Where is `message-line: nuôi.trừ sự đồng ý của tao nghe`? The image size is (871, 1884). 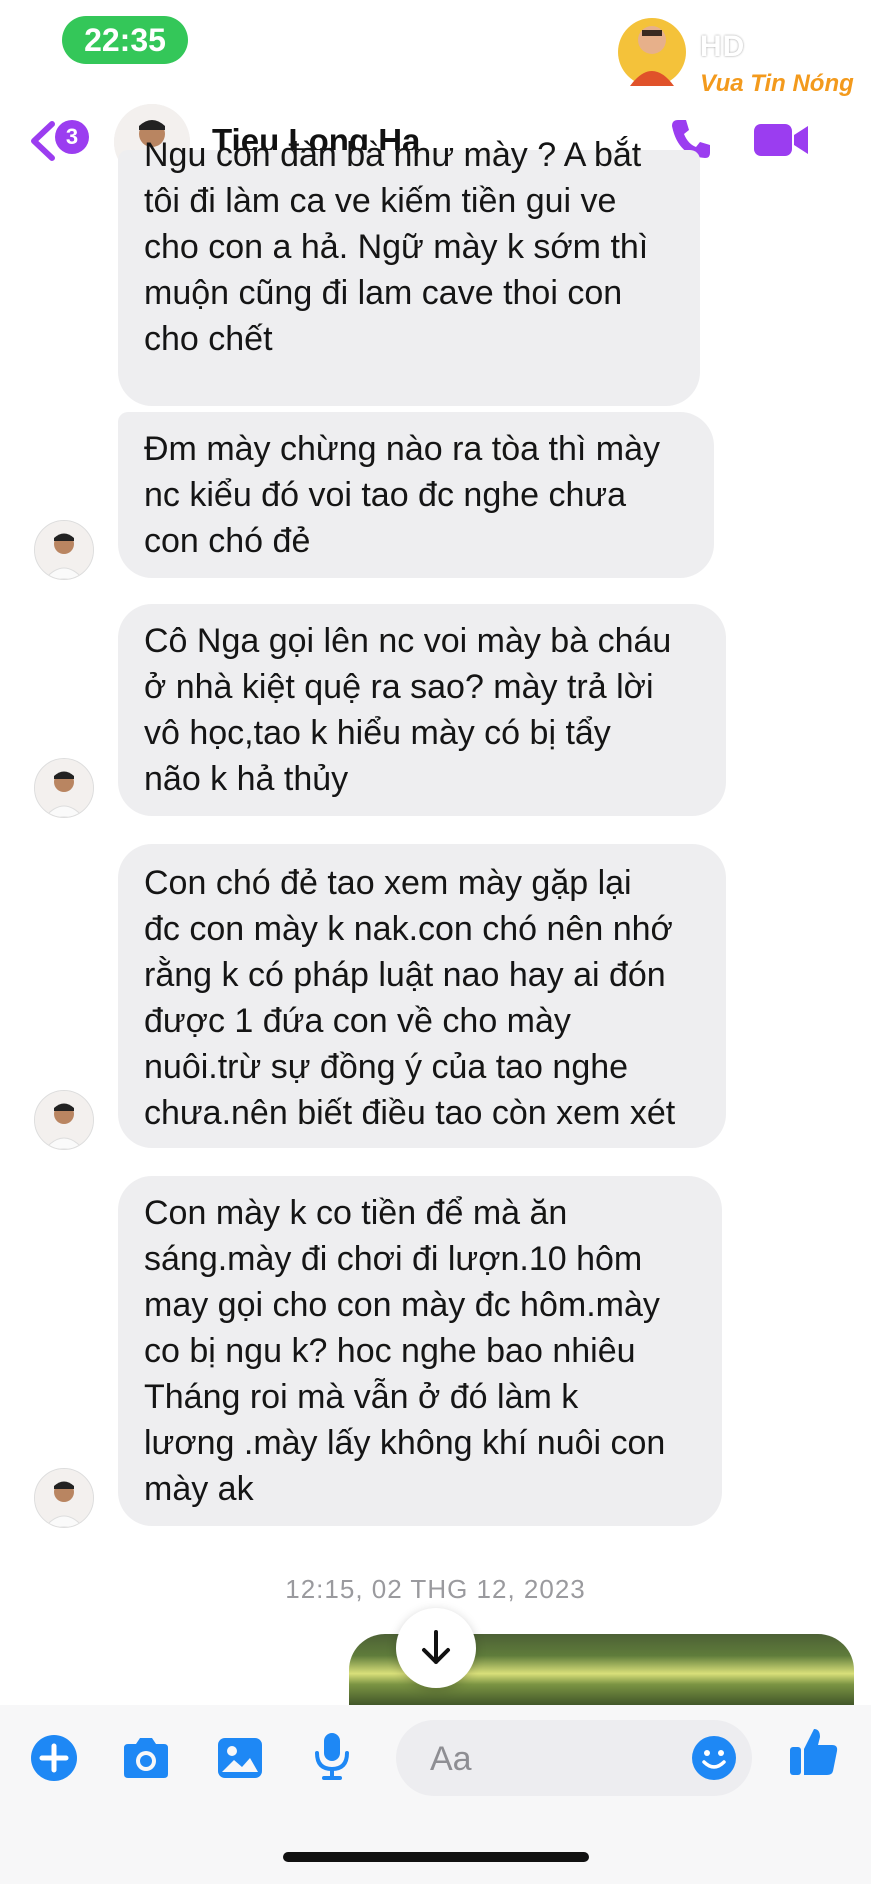 message-line: nuôi.trừ sự đồng ý của tao nghe is located at coordinates (386, 1067).